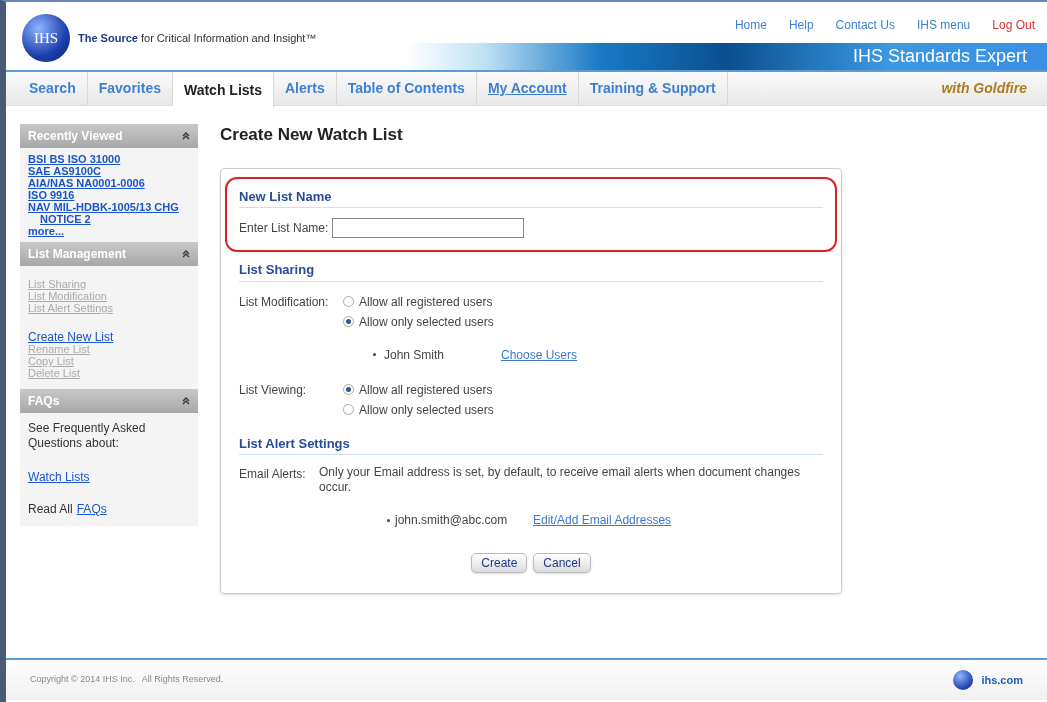 This screenshot has height=702, width=1047. I want to click on section-title: List Management, so click(77, 254).